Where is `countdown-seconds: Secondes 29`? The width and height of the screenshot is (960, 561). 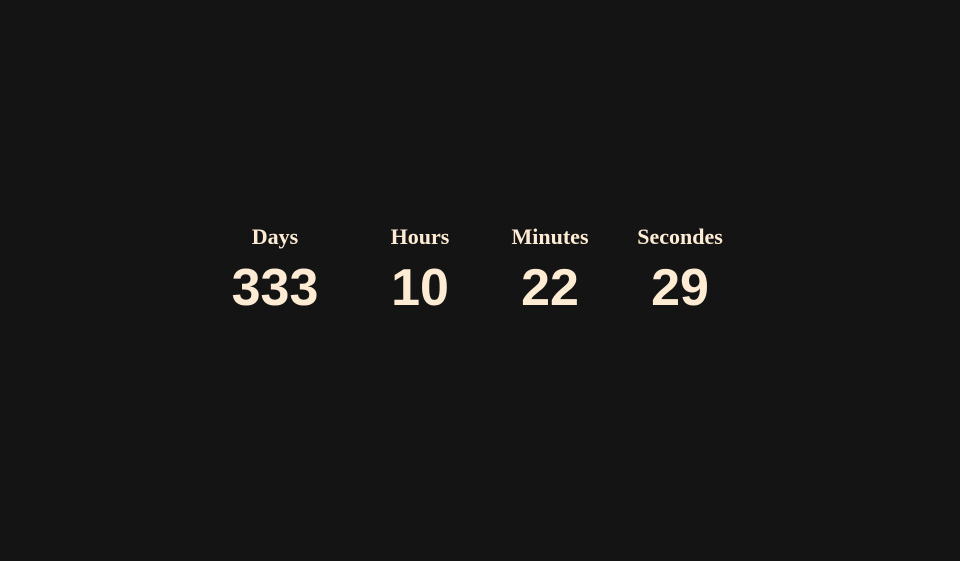
countdown-seconds: Secondes 29 is located at coordinates (680, 270).